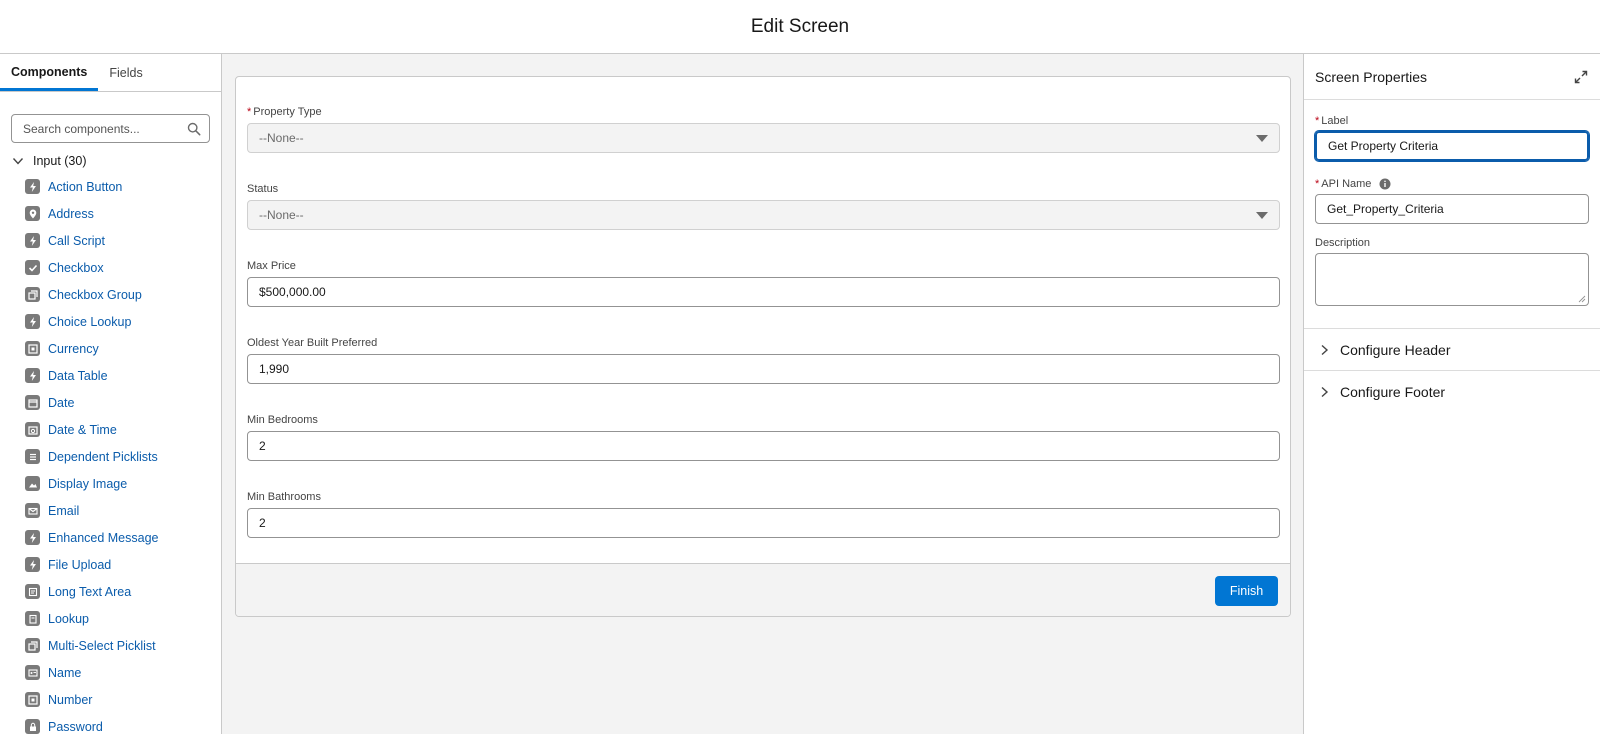  I want to click on component-label: Name, so click(65, 672).